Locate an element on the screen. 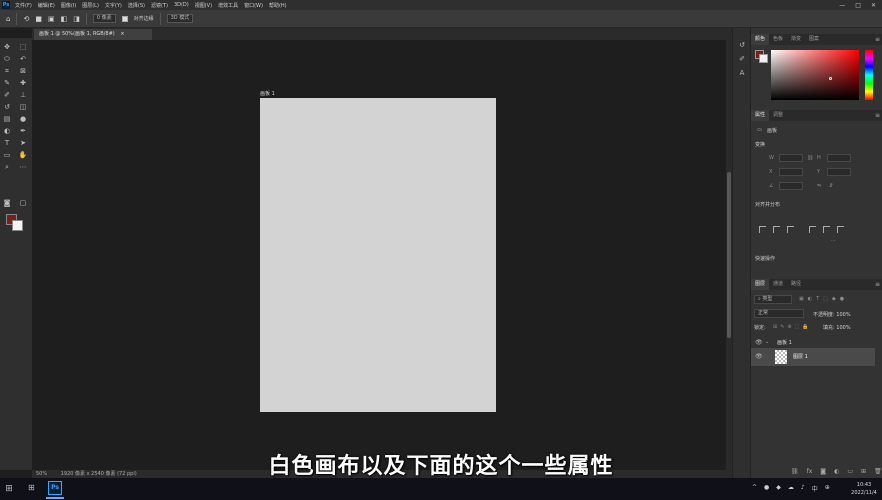 This screenshot has height=500, width=882. align-top-icon is located at coordinates (812, 229).